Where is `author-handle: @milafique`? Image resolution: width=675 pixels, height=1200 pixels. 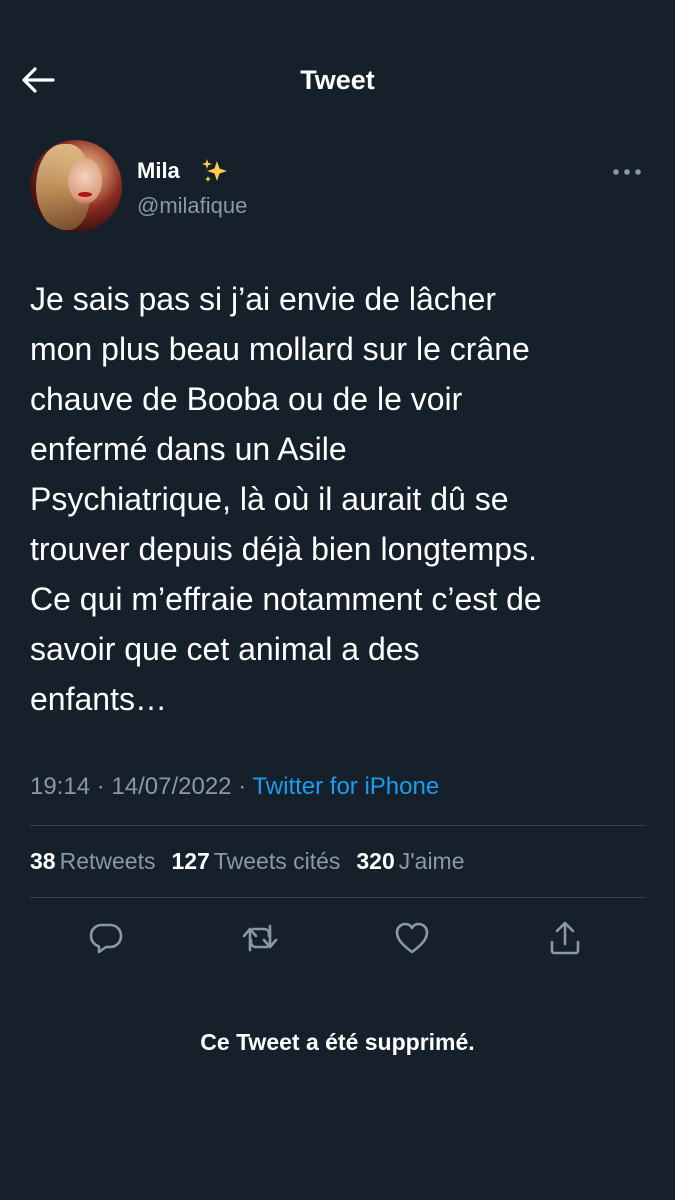 author-handle: @milafique is located at coordinates (192, 206).